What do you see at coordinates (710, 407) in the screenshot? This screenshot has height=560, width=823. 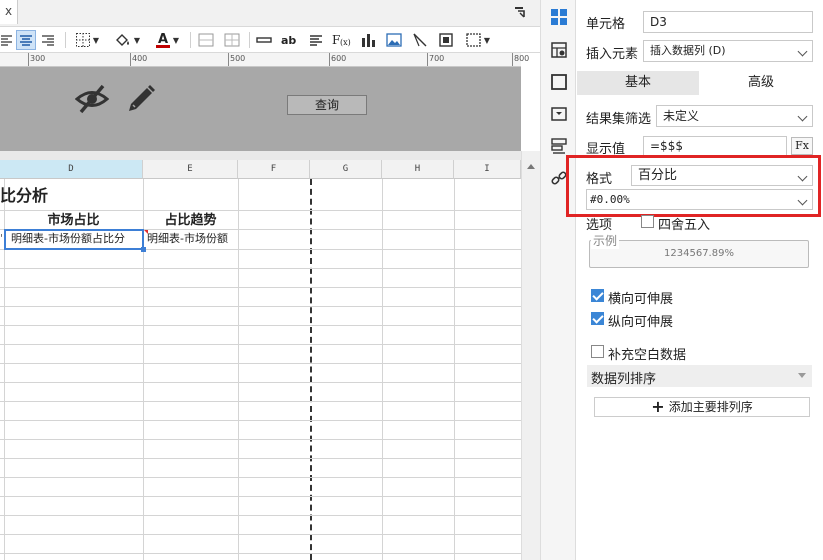 I see `add-primary-sort-label: 添加主要排列序` at bounding box center [710, 407].